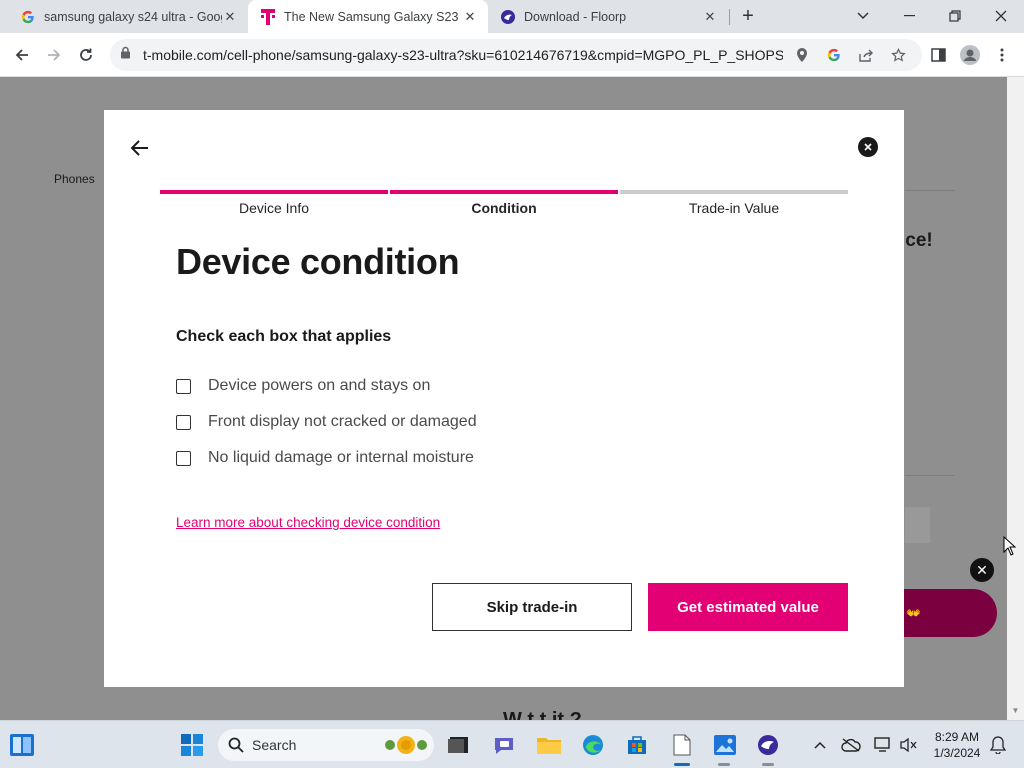  Describe the element at coordinates (373, 16) in the screenshot. I see `tab-title: The New Samsung Galaxy S23 Ul` at that location.